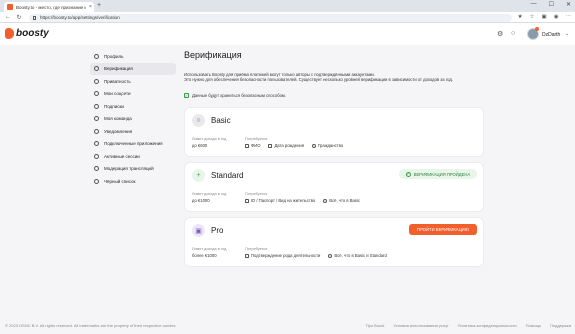  What do you see at coordinates (247, 255) in the screenshot?
I see `document-check-icon` at bounding box center [247, 255].